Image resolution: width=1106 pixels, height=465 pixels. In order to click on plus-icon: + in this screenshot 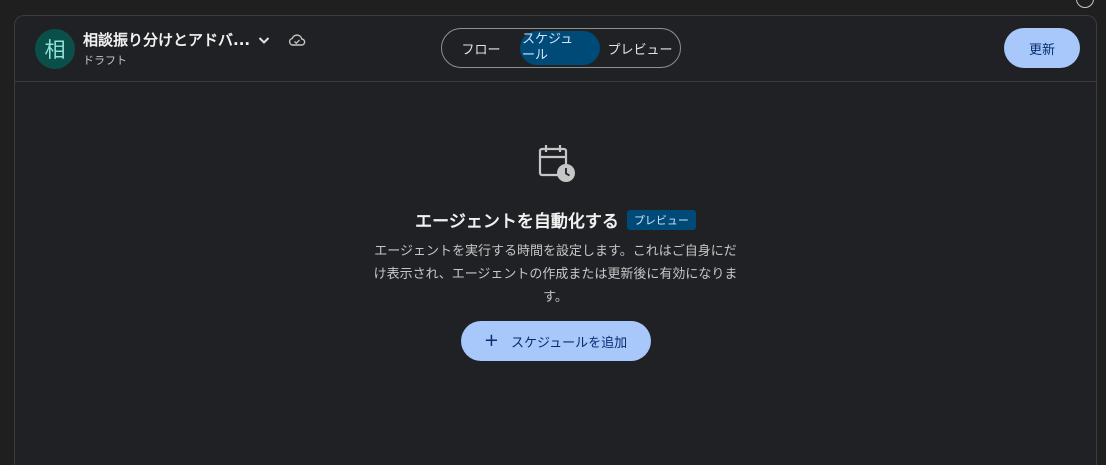, I will do `click(491, 340)`.